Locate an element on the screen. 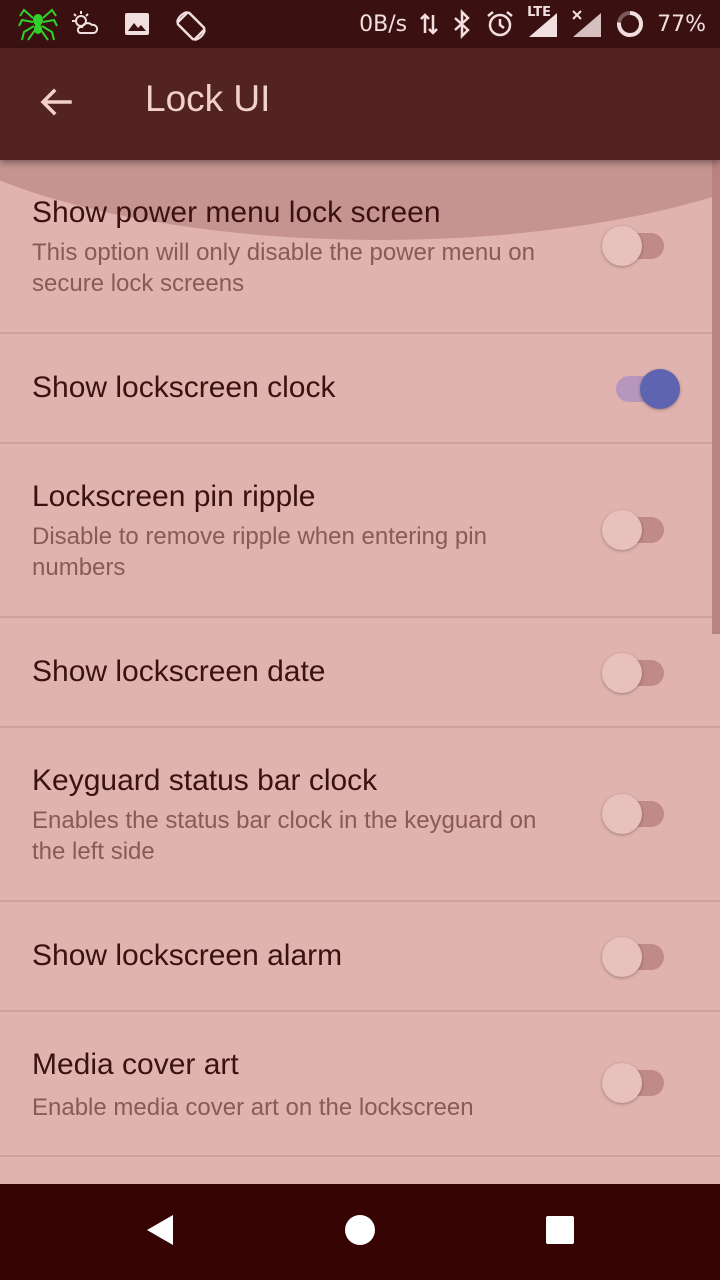  data-arrows-icon is located at coordinates (429, 24).